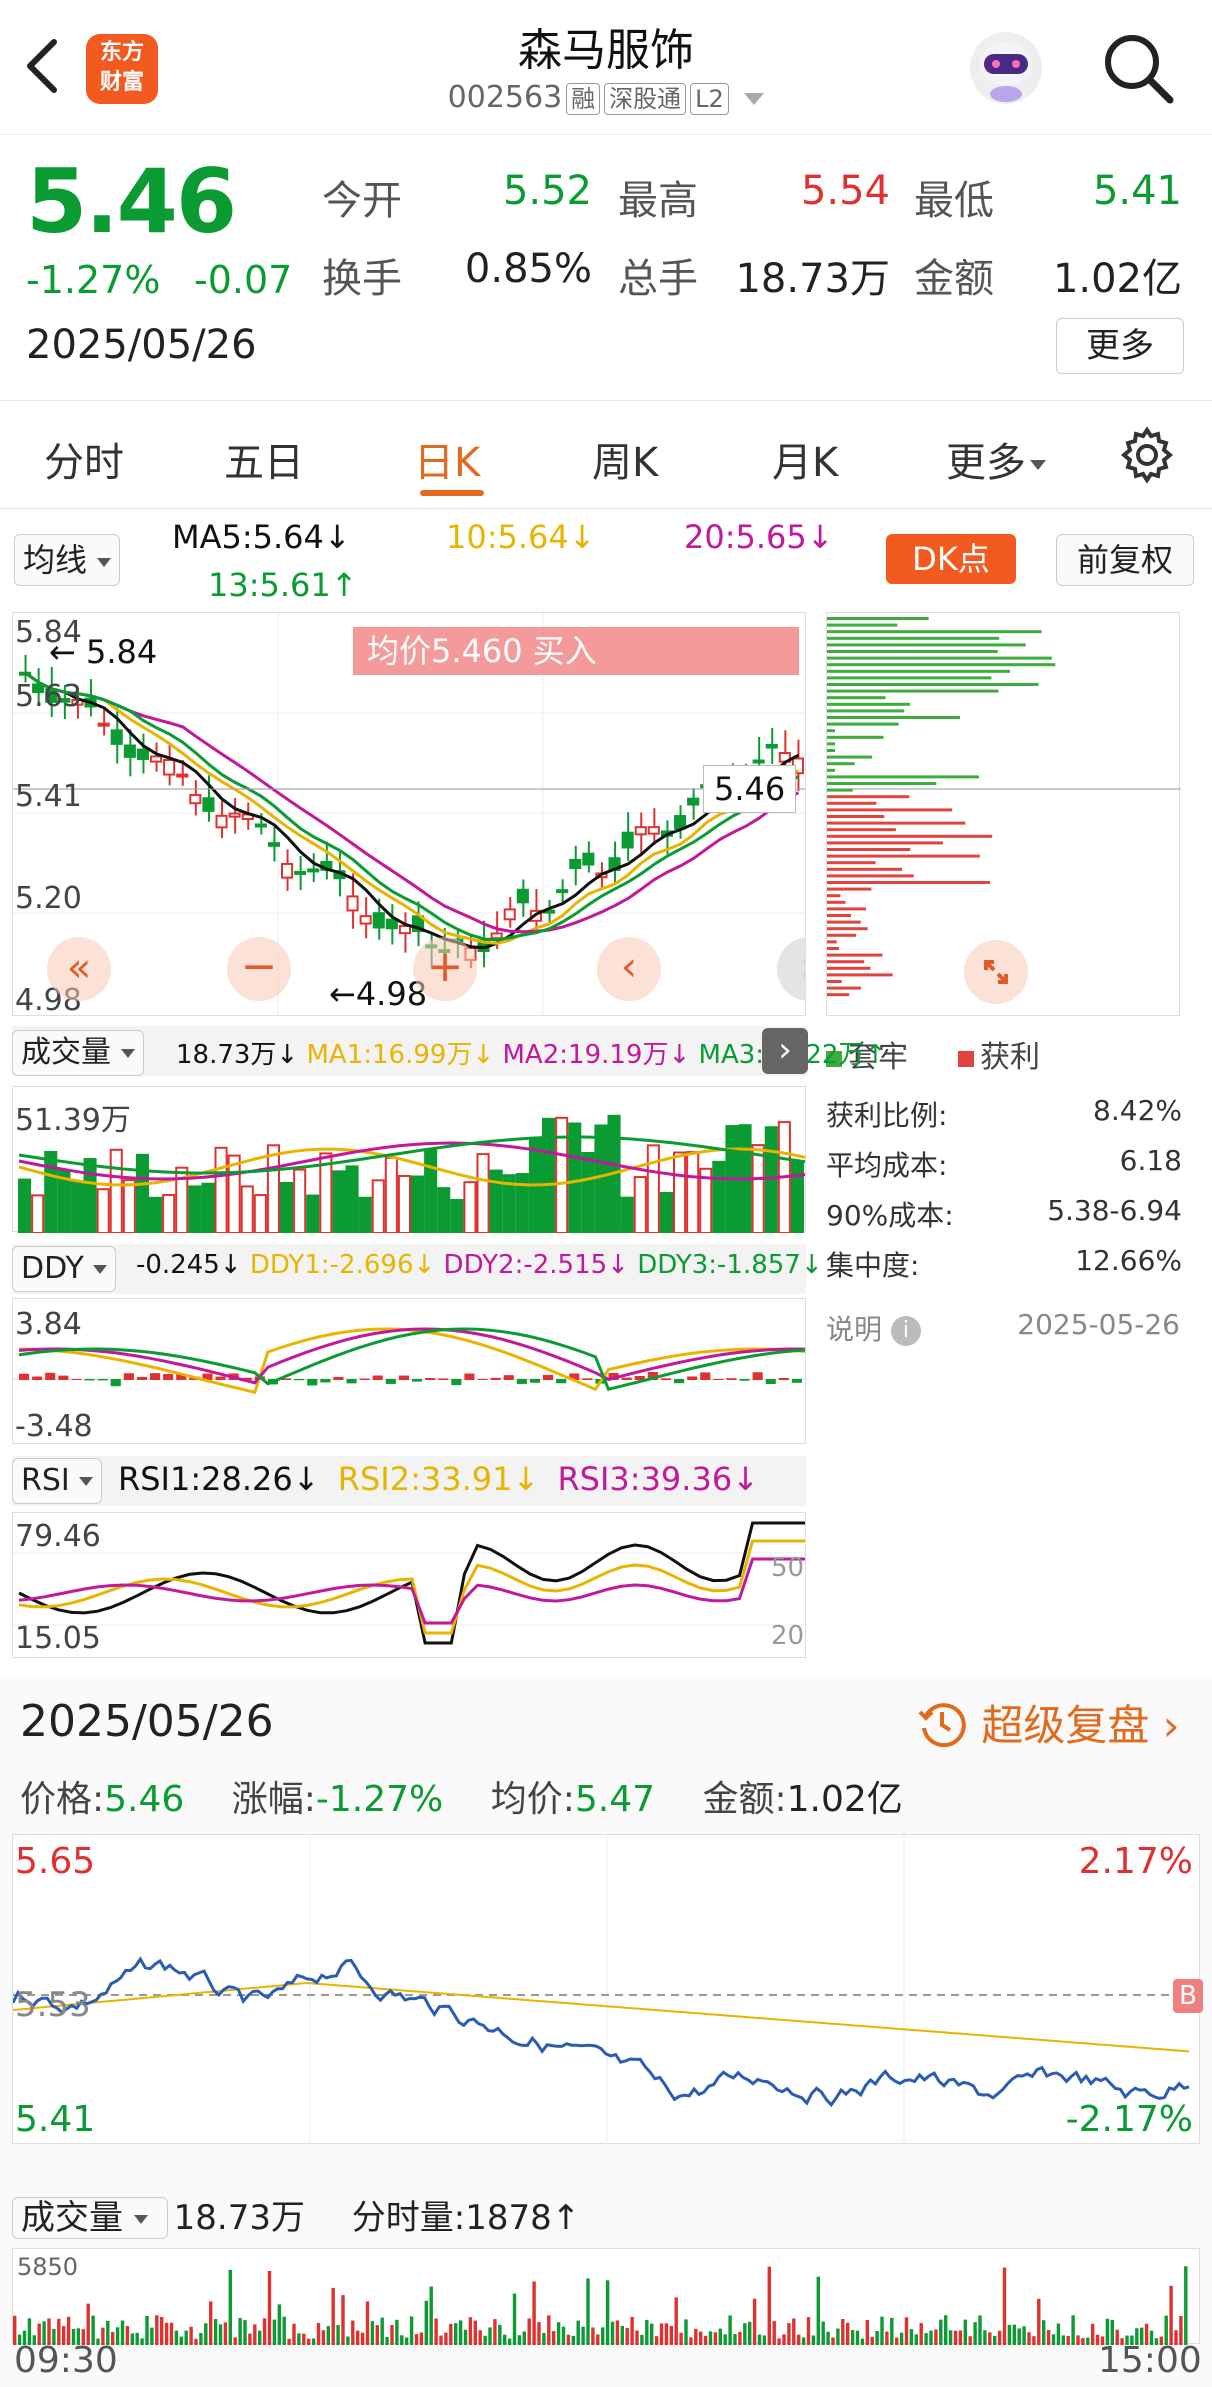 This screenshot has height=2387, width=1212. Describe the element at coordinates (1120, 346) in the screenshot. I see `more-button: 更多` at that location.